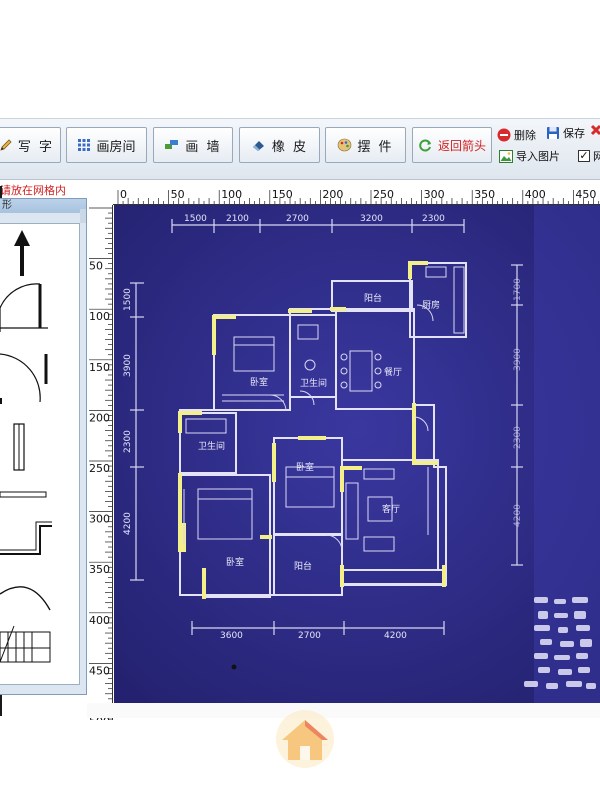 Image resolution: width=600 pixels, height=800 pixels. I want to click on back-arrow-label: 返回箭头, so click(461, 145).